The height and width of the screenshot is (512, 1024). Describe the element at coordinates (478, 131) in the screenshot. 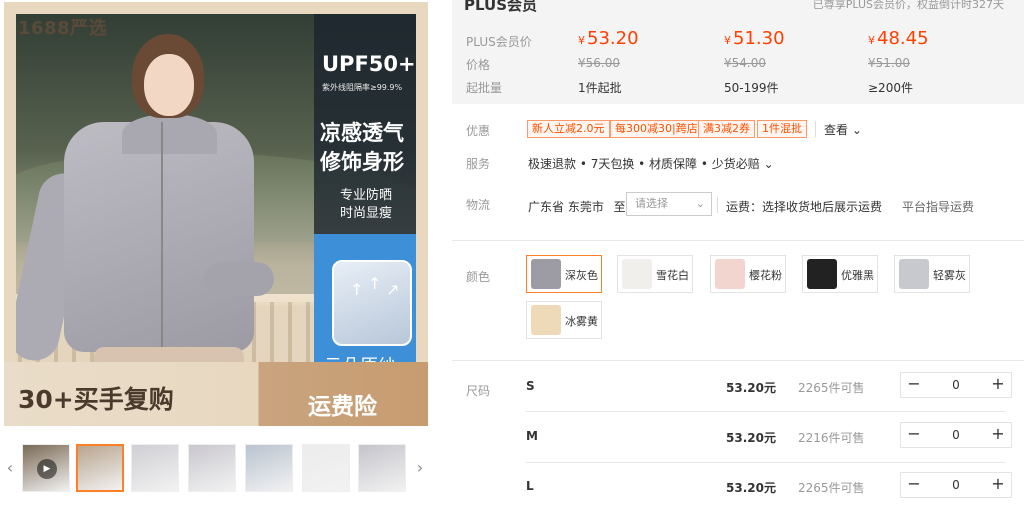

I see `offers-label: 优惠` at that location.